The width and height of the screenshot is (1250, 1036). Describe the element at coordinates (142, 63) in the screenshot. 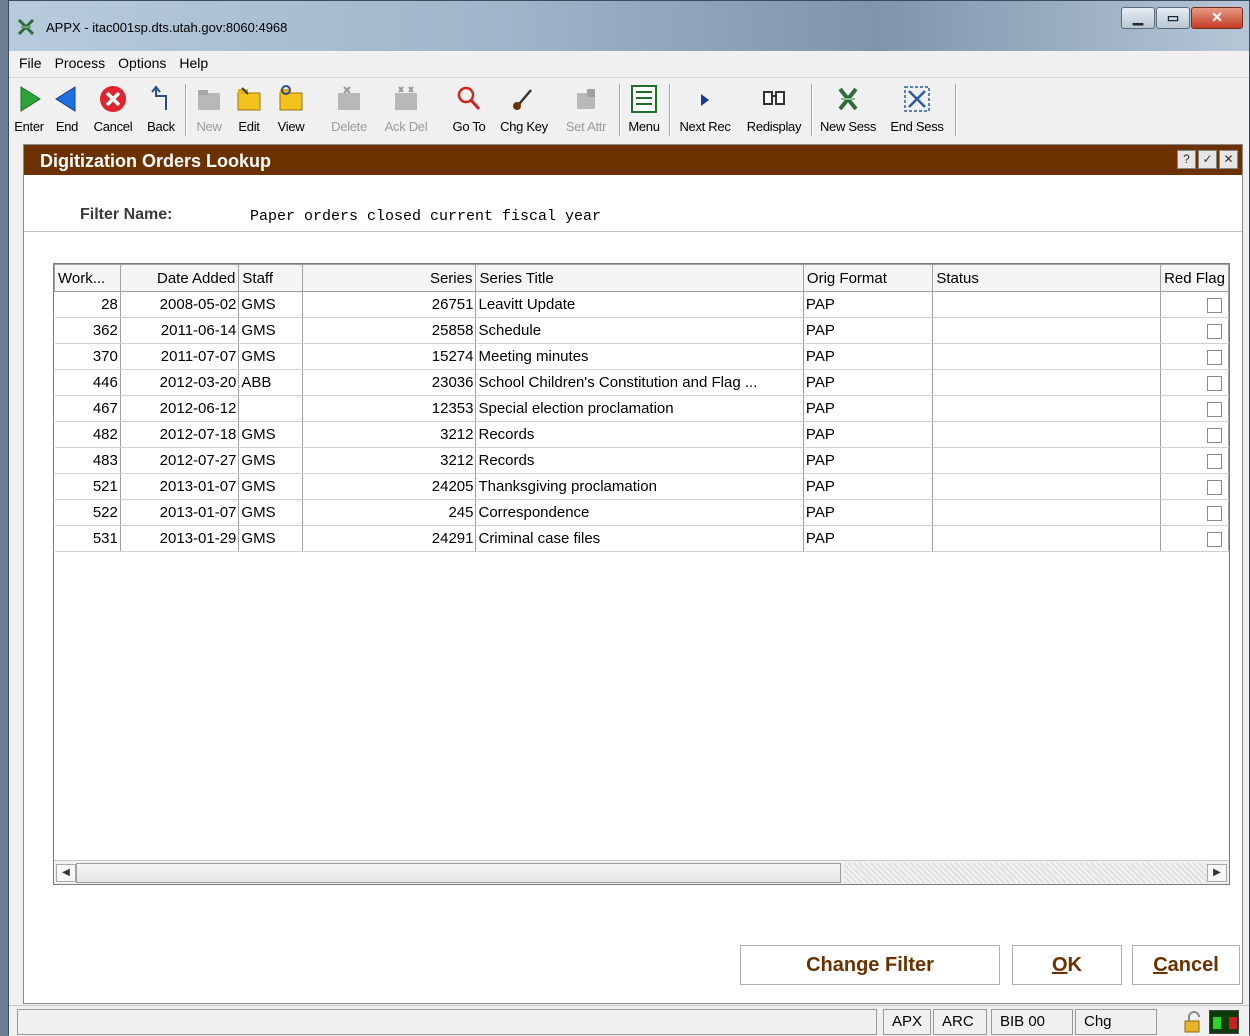

I see `menu-options: Options` at that location.